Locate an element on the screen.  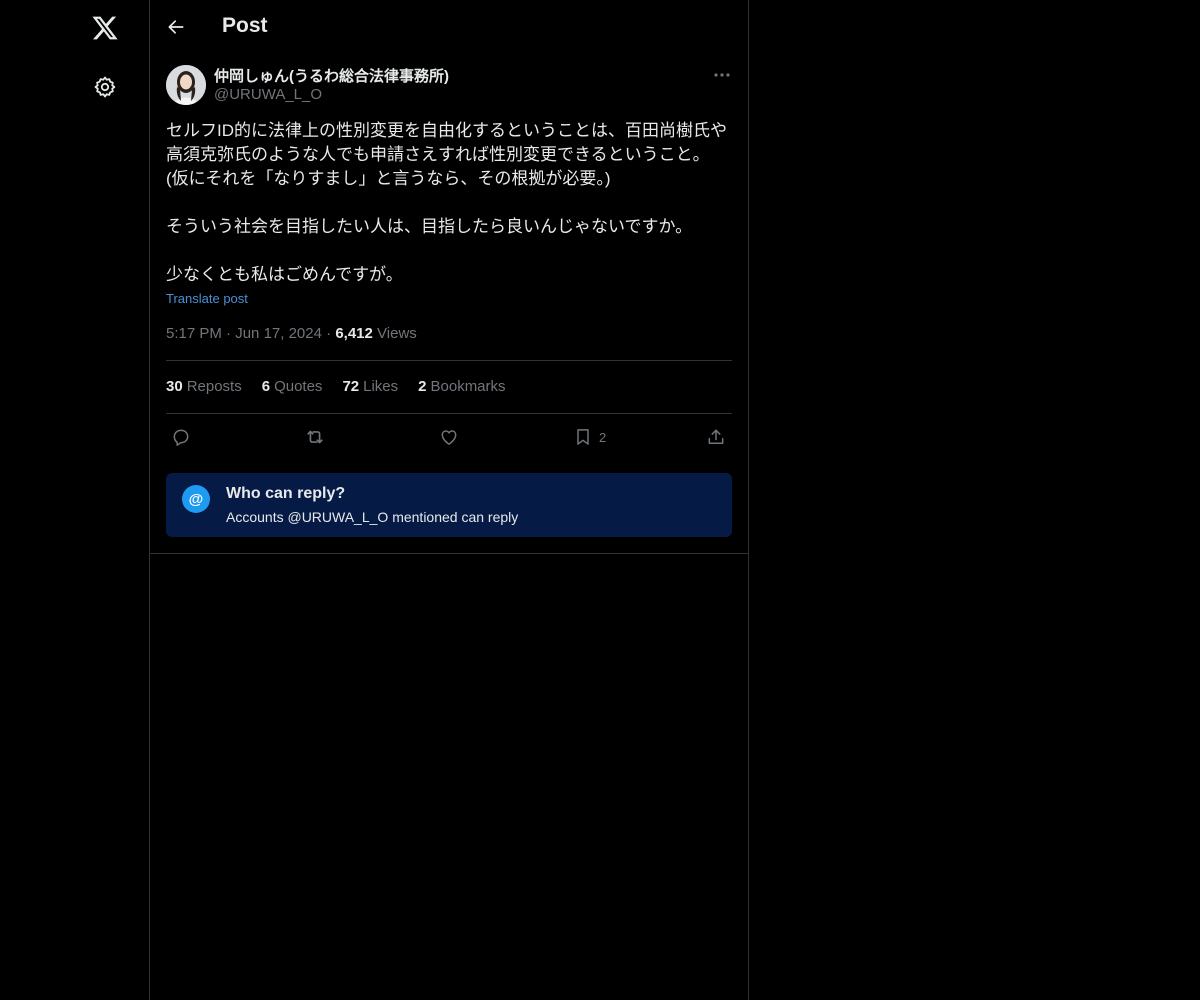
share-icon is located at coordinates (716, 436).